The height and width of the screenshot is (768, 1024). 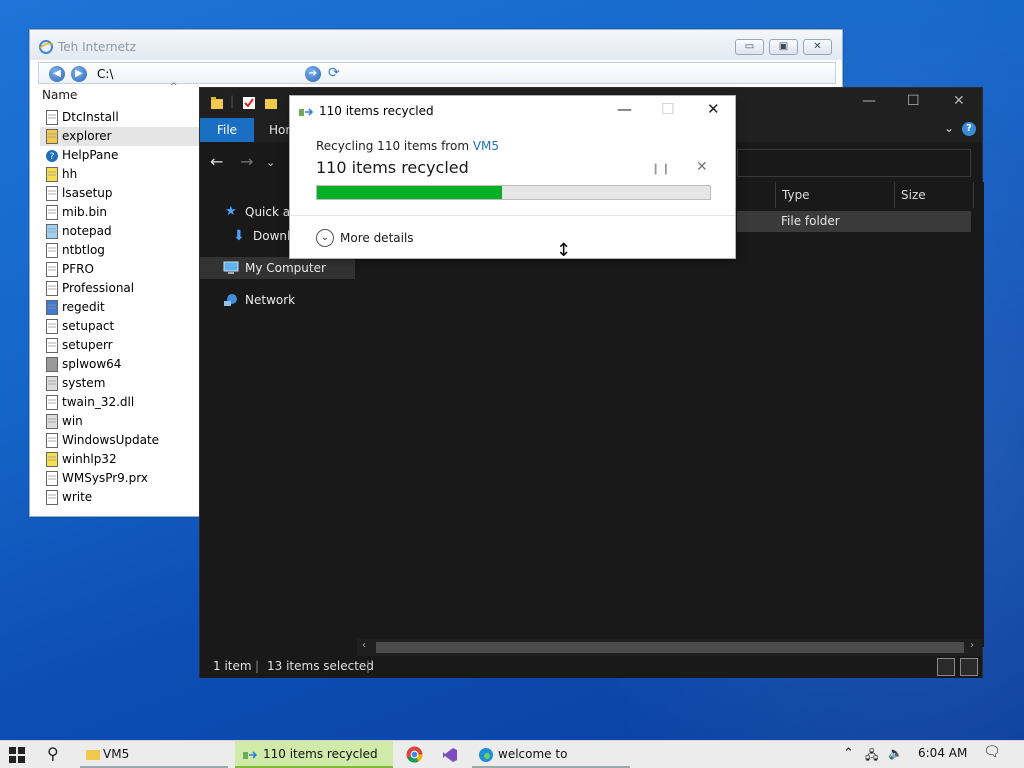 I want to click on file-name: winhlp32, so click(x=89, y=459).